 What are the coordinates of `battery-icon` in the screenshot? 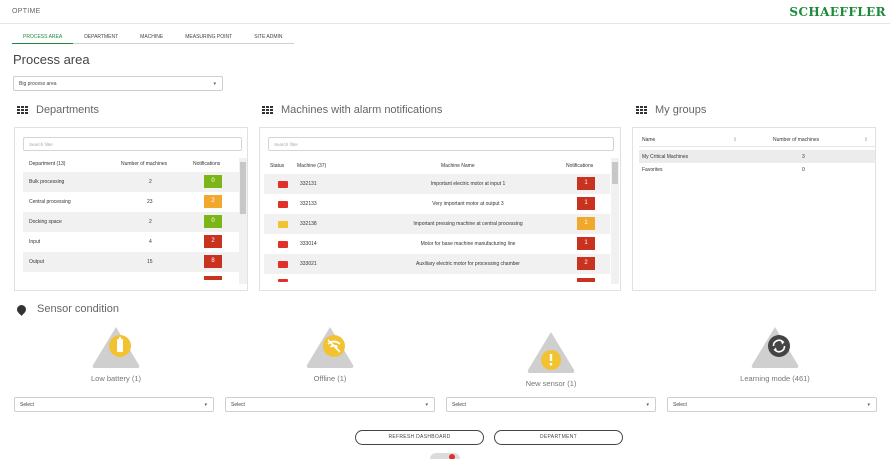 It's located at (120, 345).